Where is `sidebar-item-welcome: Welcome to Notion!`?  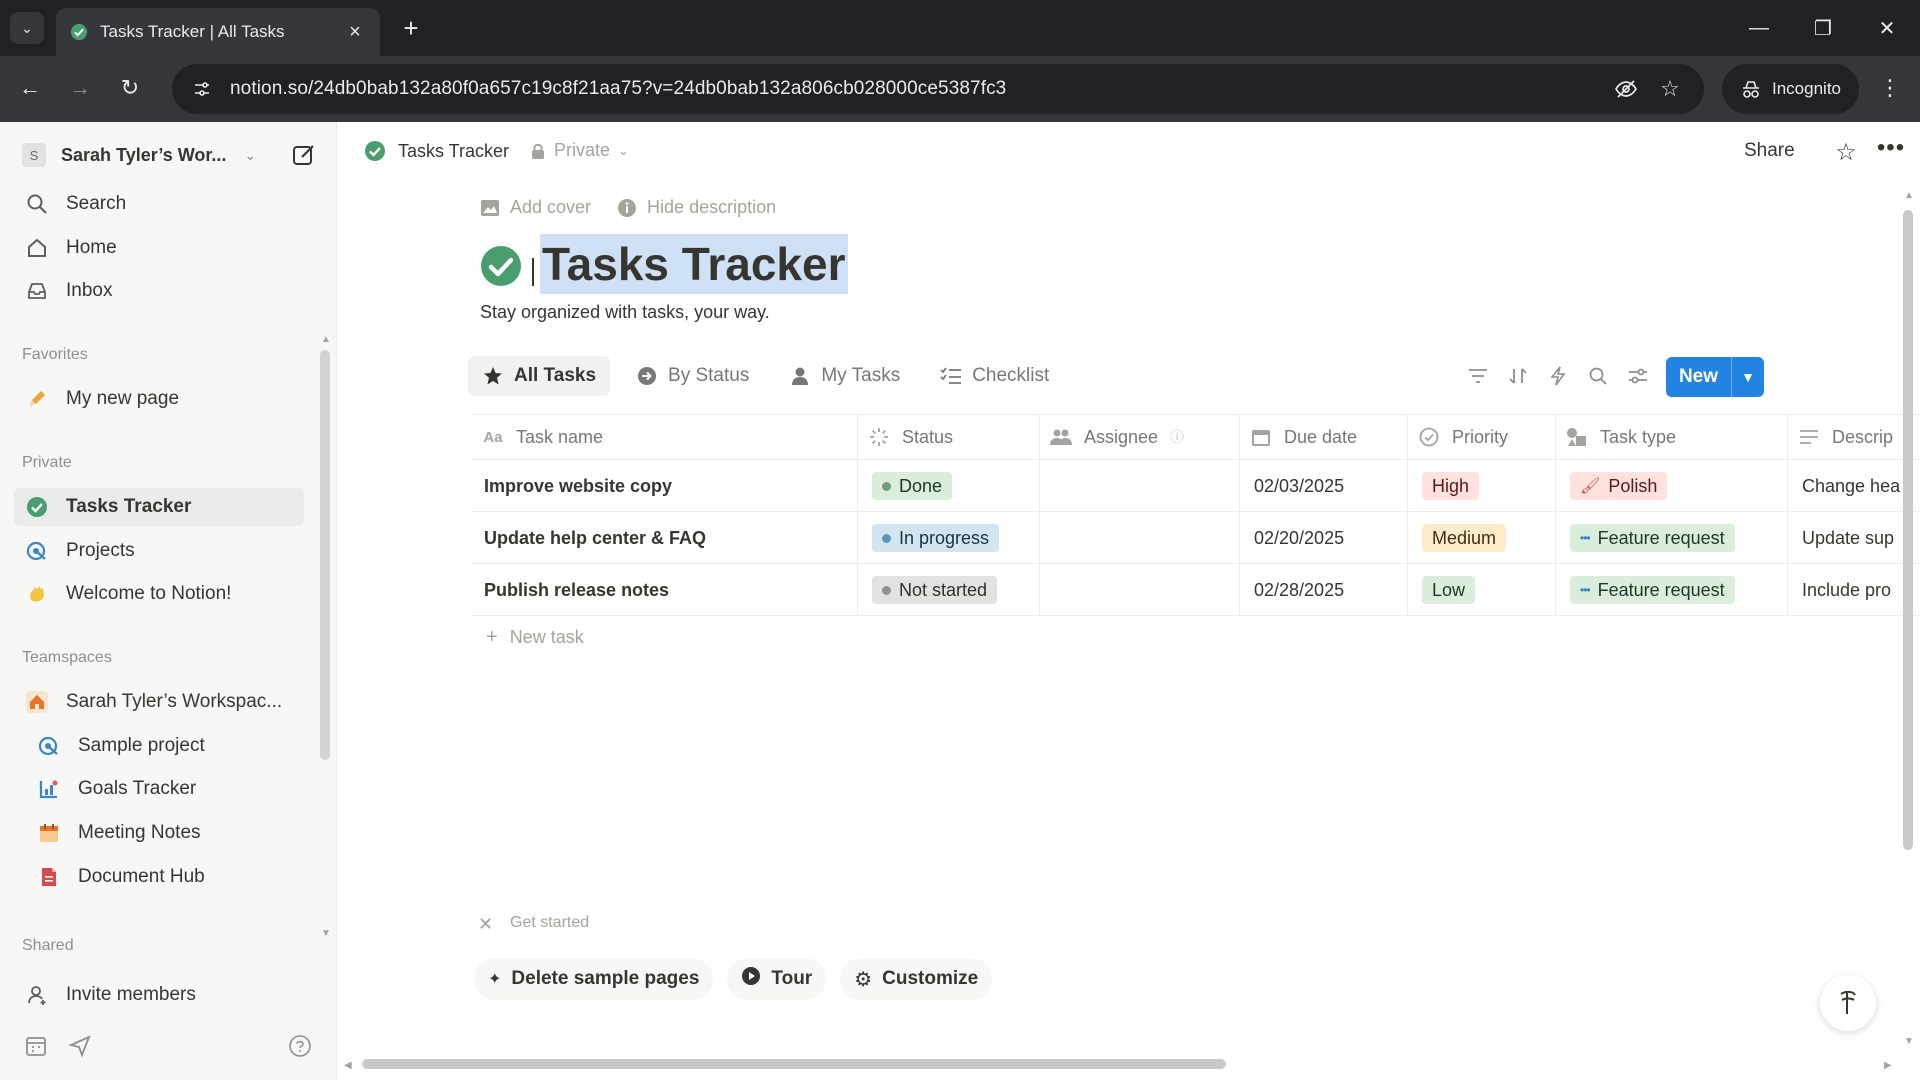
sidebar-item-welcome: Welcome to Notion! is located at coordinates (159, 594).